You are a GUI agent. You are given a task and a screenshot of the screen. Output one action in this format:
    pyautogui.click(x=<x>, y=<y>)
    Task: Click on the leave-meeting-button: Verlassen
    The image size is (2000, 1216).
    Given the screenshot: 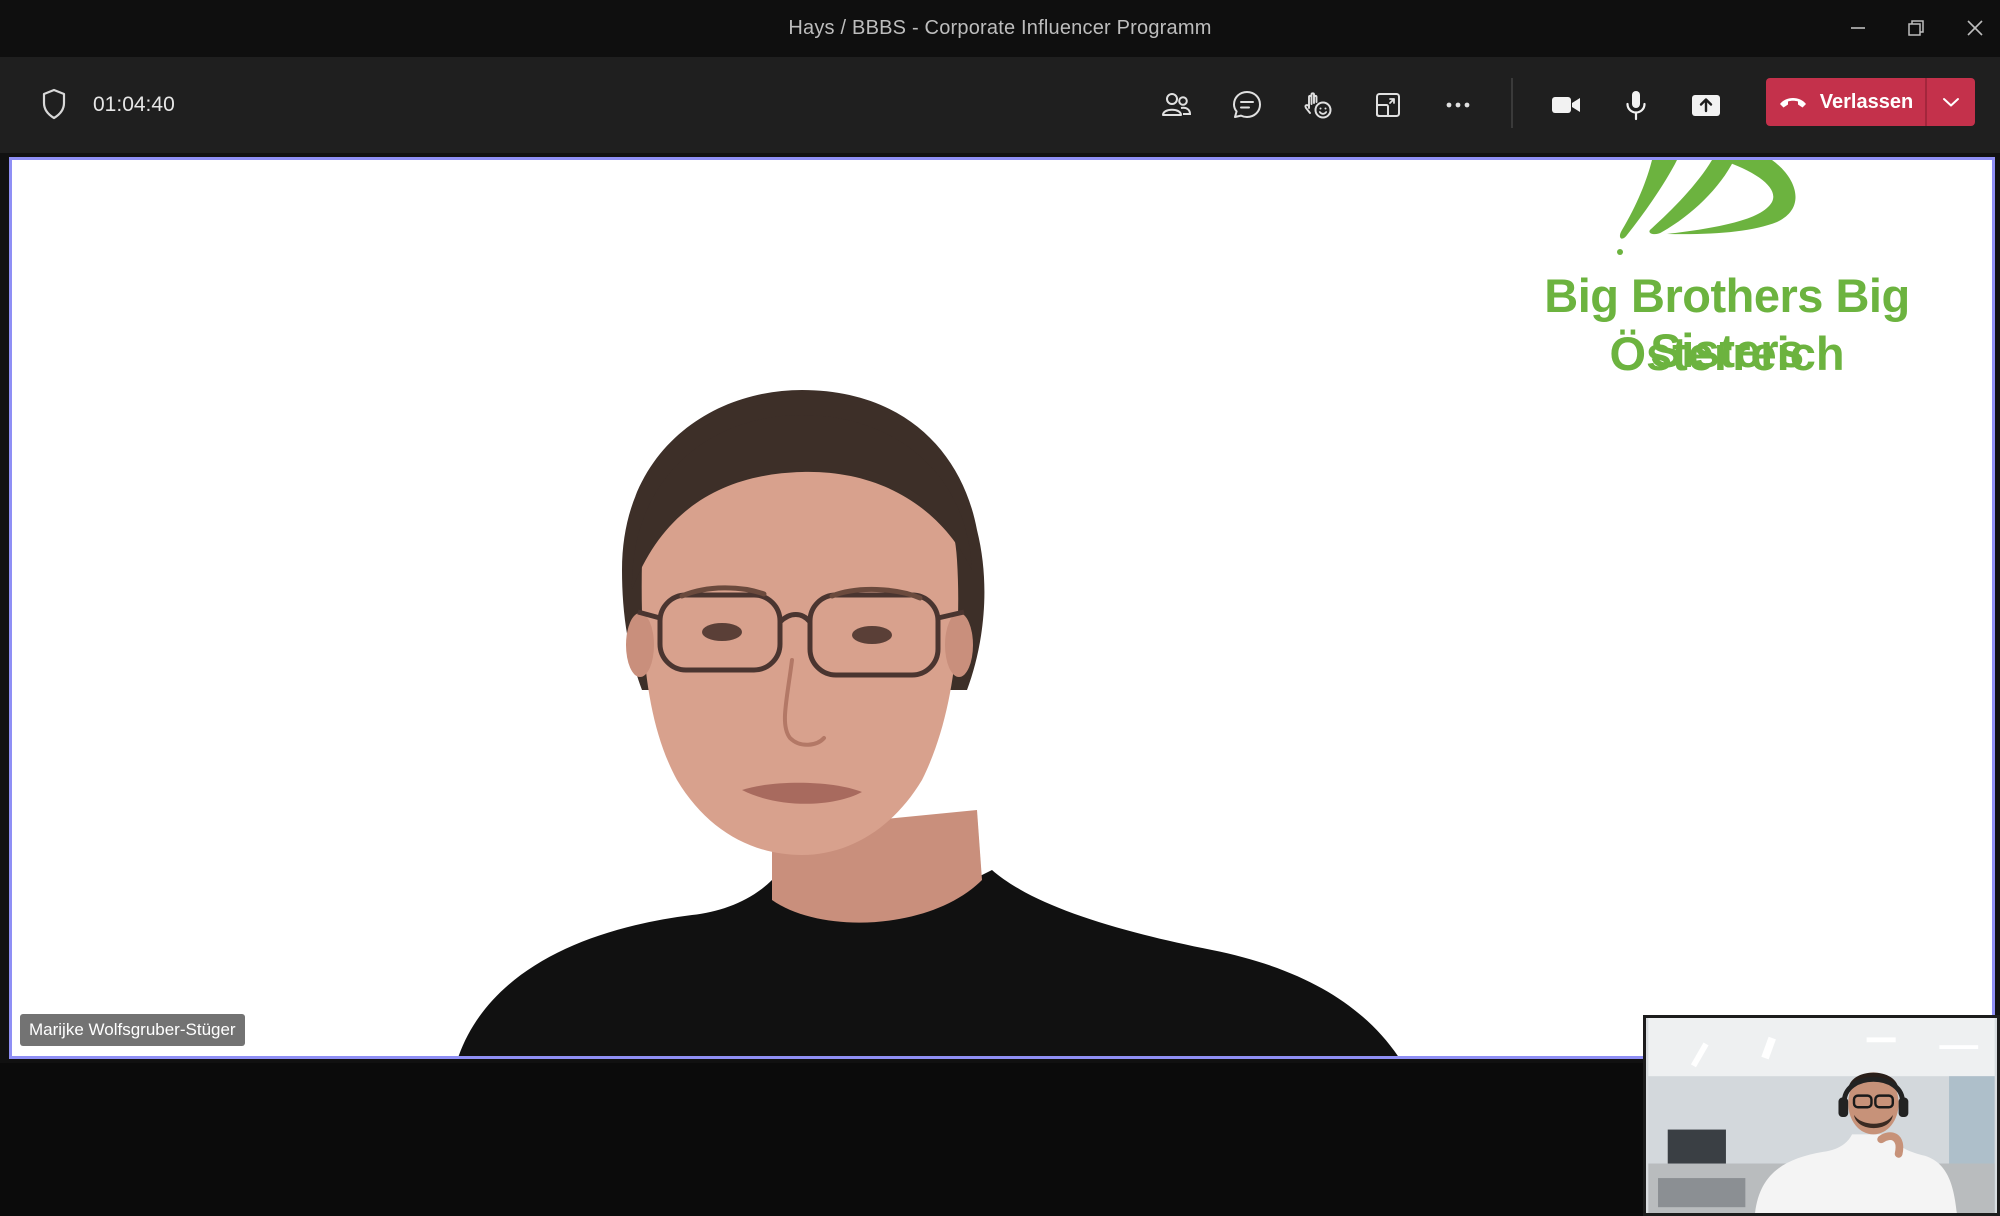 What is the action you would take?
    pyautogui.click(x=1870, y=102)
    